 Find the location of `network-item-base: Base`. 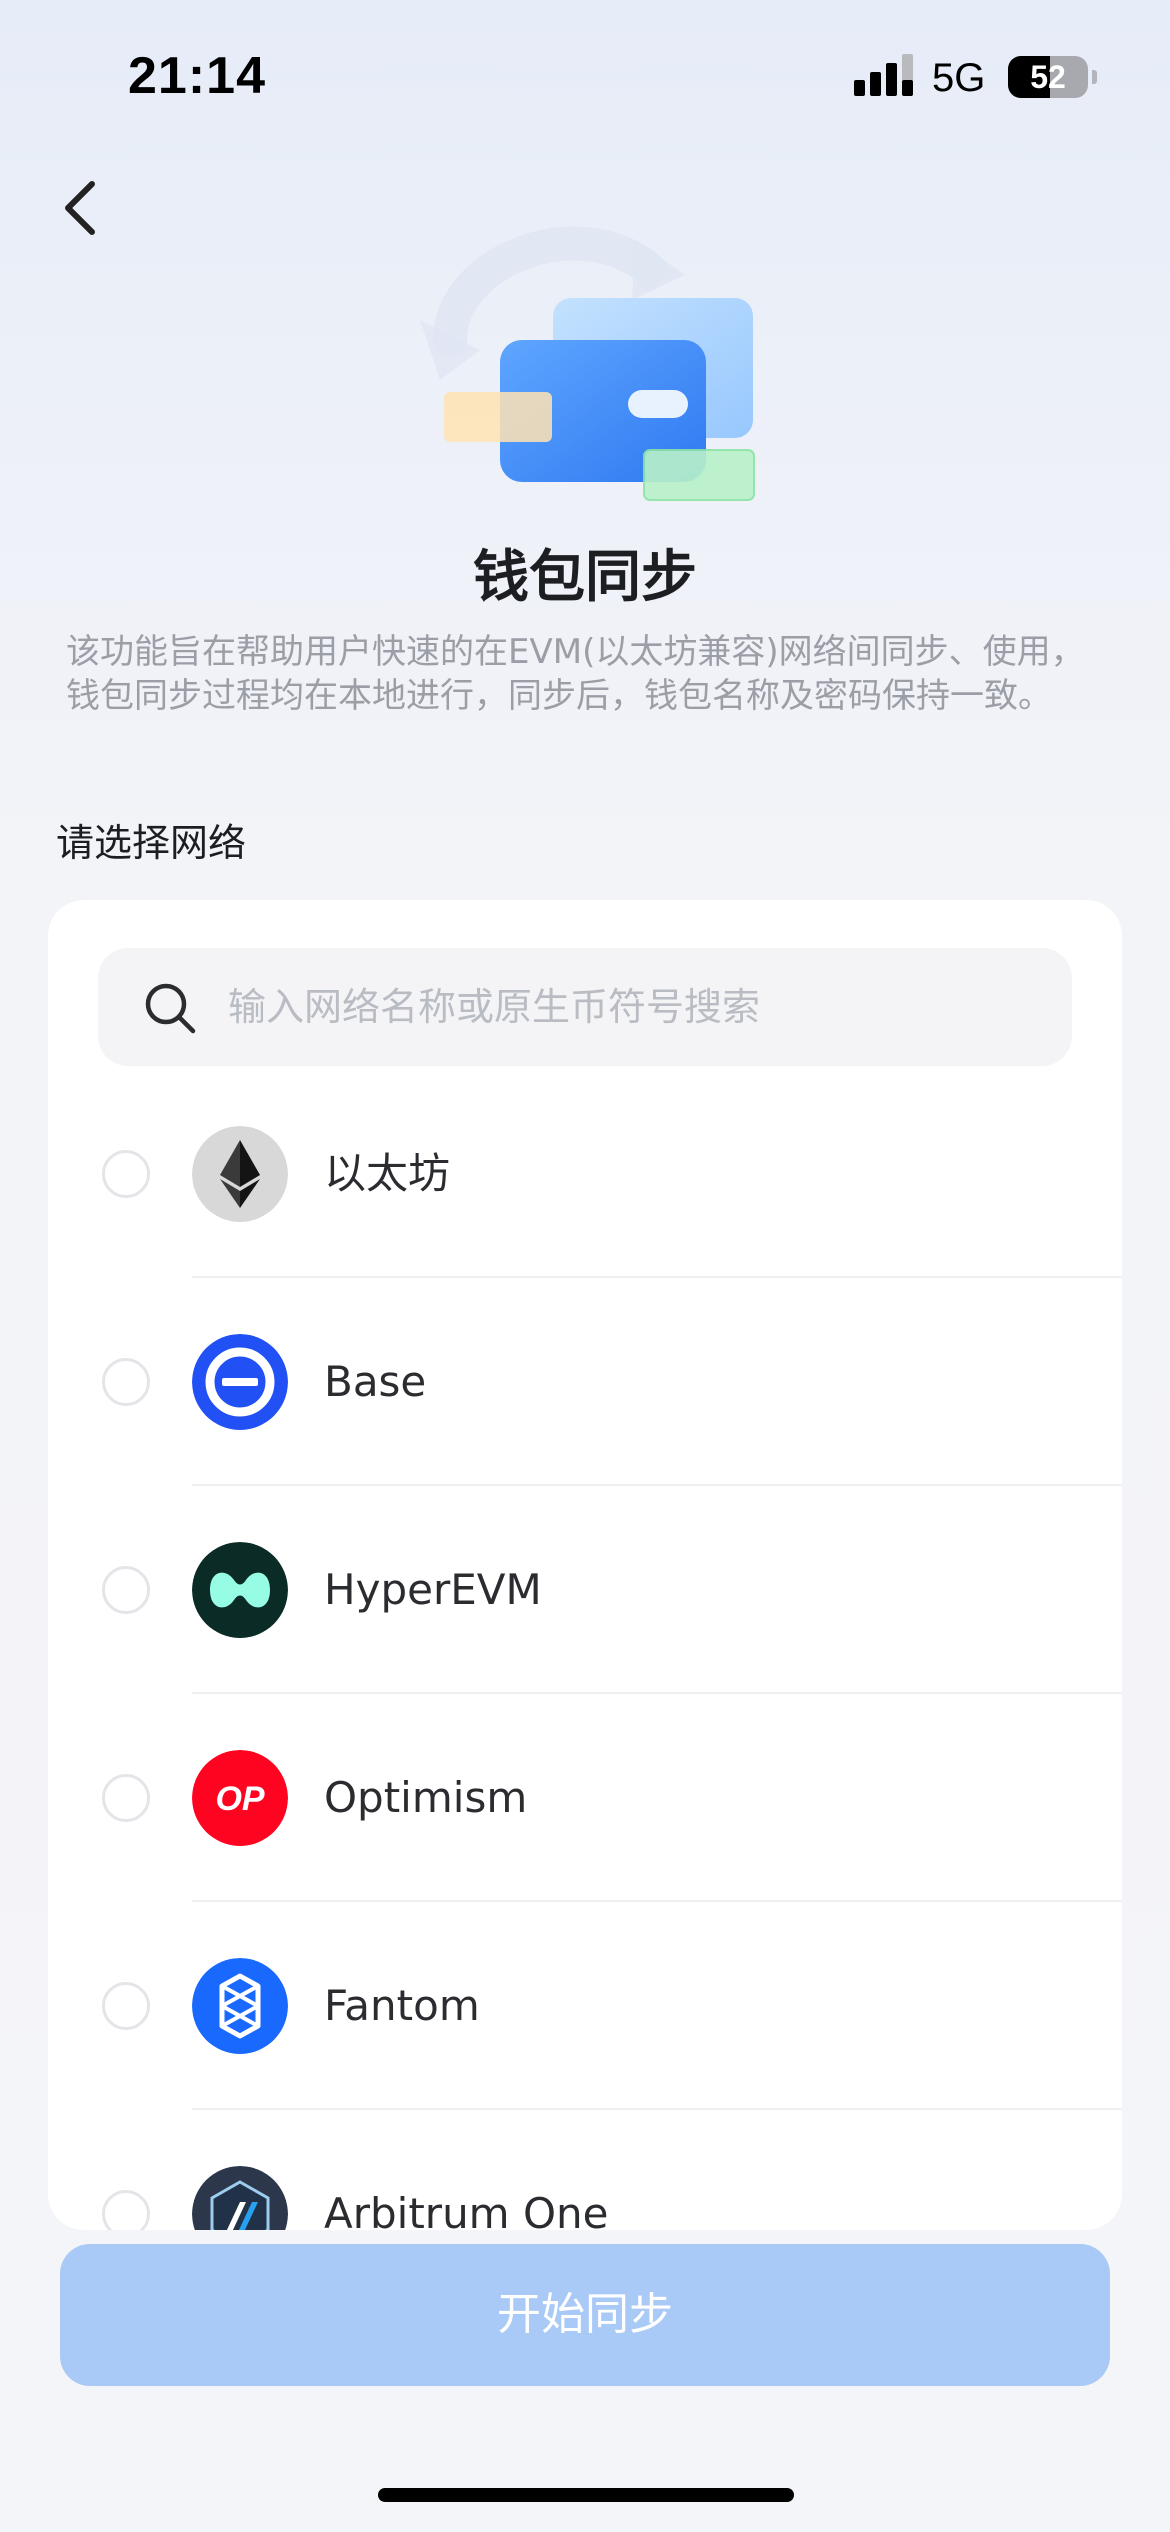

network-item-base: Base is located at coordinates (585, 1382).